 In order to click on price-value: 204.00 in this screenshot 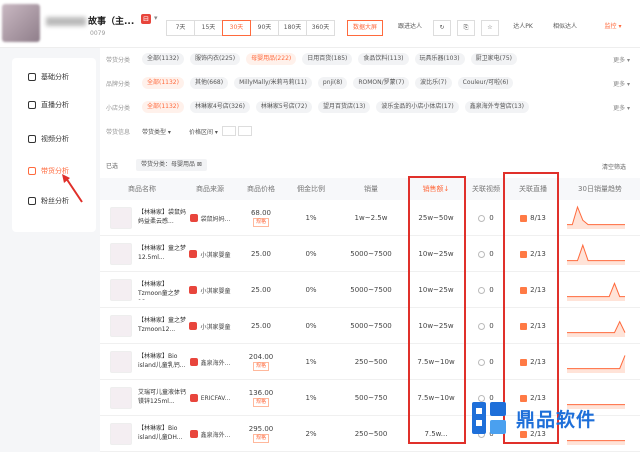, I will do `click(261, 357)`.